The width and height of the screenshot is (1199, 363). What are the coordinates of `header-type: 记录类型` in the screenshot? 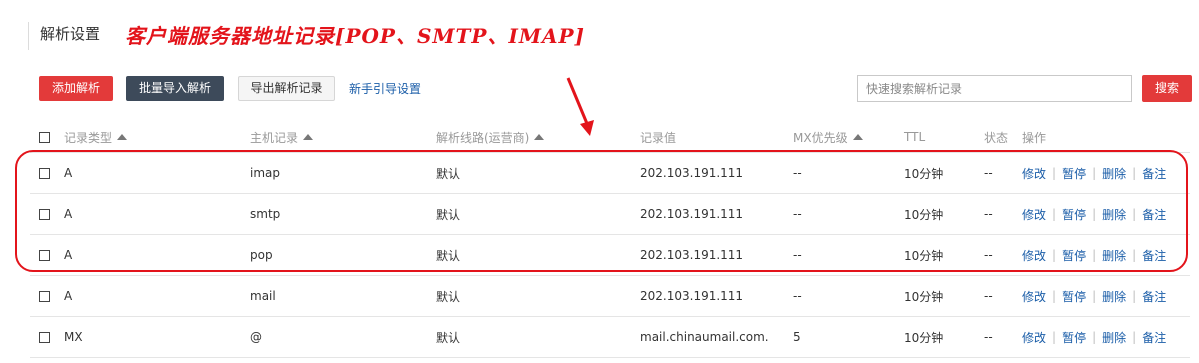 It's located at (96, 137).